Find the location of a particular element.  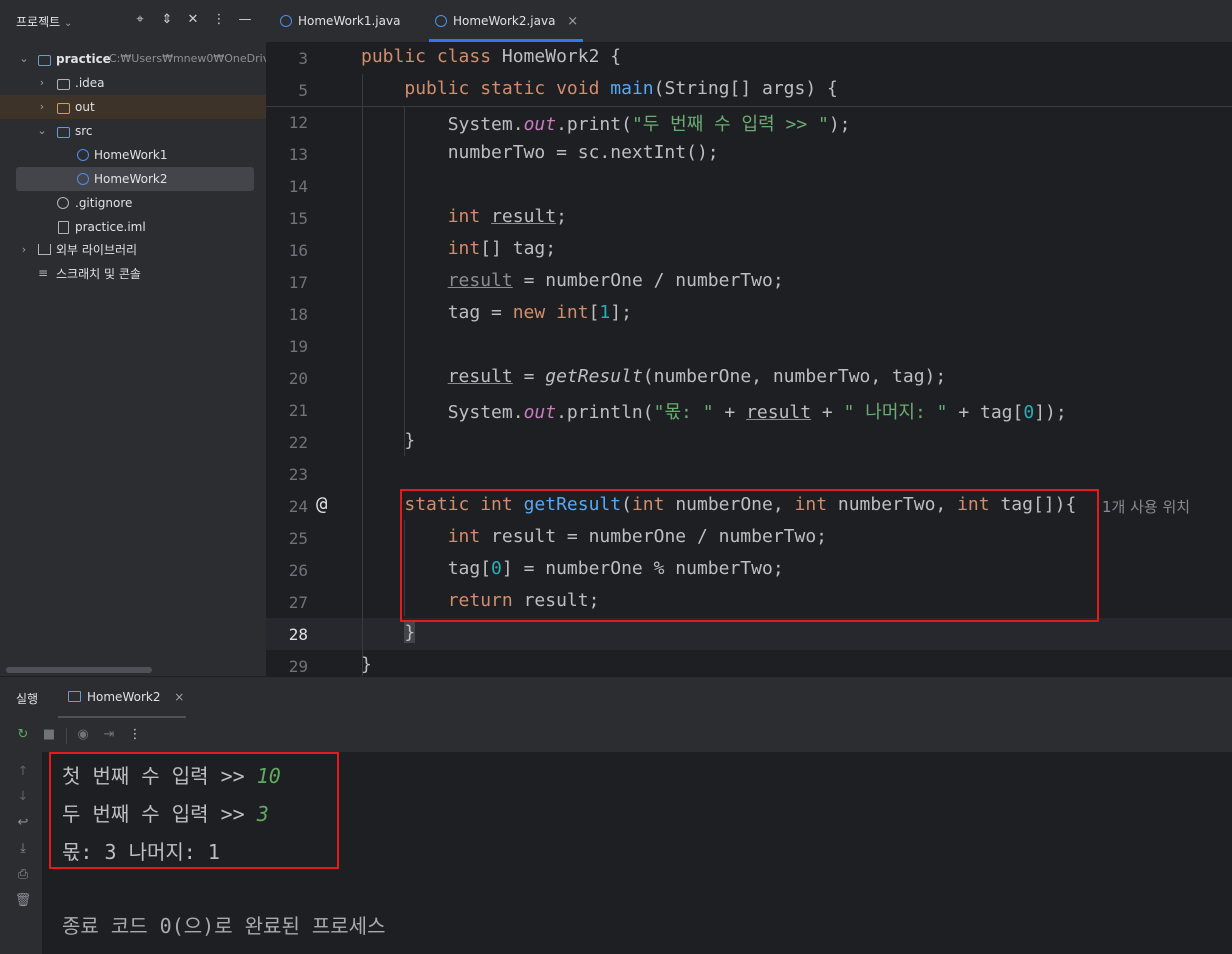

tree-item-homework1: HomeWork1 is located at coordinates (133, 155).